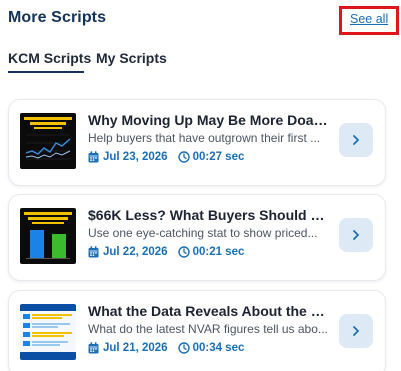 Image resolution: width=401 pixels, height=371 pixels. Describe the element at coordinates (135, 252) in the screenshot. I see `script-date: Jul 22, 2026` at that location.